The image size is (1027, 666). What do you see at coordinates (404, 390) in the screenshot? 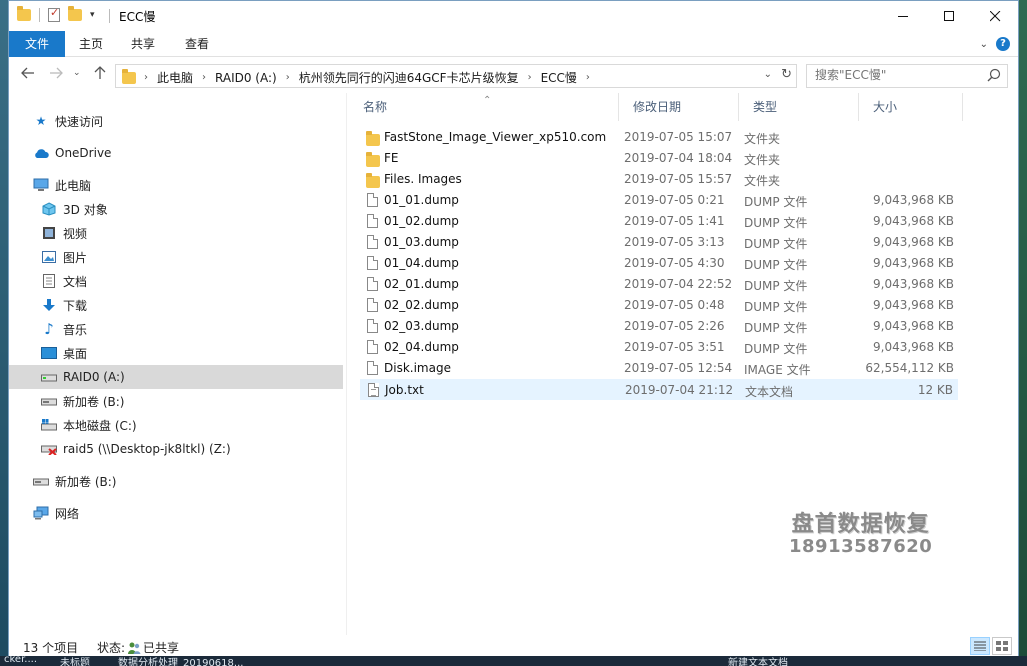
I see `file-name: Job.txt` at bounding box center [404, 390].